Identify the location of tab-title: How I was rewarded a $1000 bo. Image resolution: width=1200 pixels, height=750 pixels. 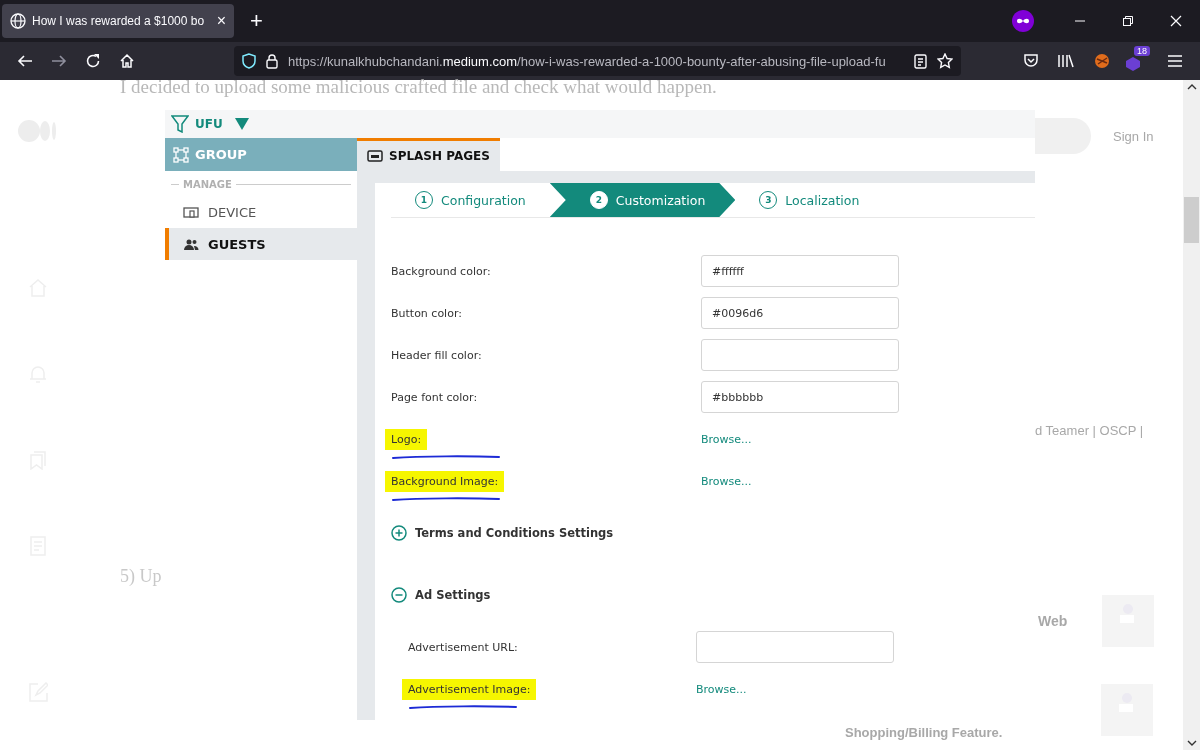
(119, 21).